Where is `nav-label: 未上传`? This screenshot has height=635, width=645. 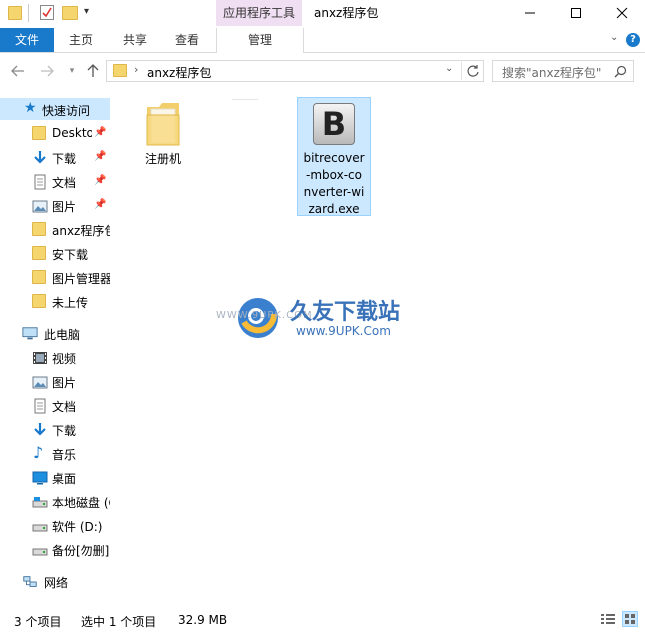
nav-label: 未上传 is located at coordinates (70, 303).